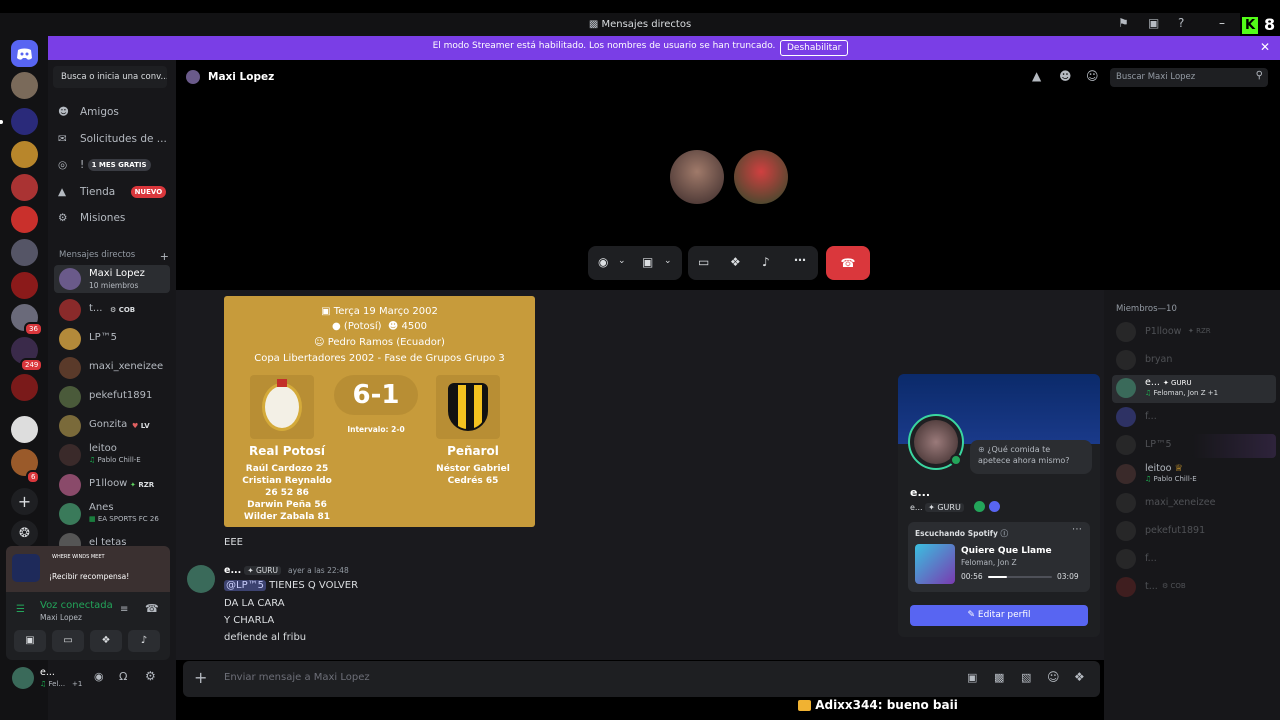 The image size is (1280, 720). Describe the element at coordinates (1031, 457) in the screenshot. I see `custom-status-bubble: ⊕ ¿Qué comida te apetece ahora mismo?` at that location.